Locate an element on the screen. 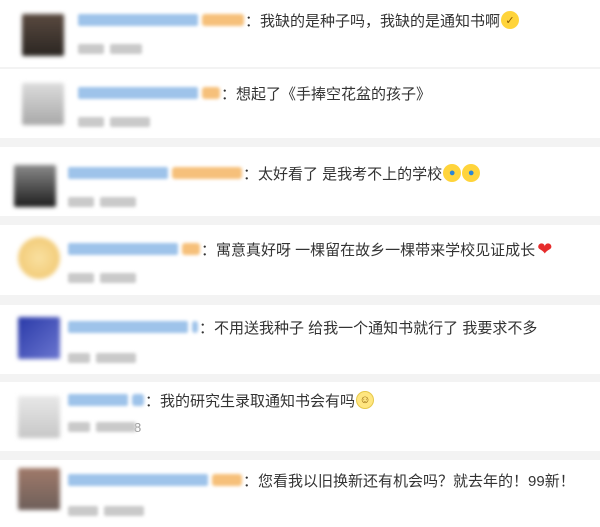 The image size is (600, 527). comment-text: 太好看了 是我考不上的学校 is located at coordinates (350, 174).